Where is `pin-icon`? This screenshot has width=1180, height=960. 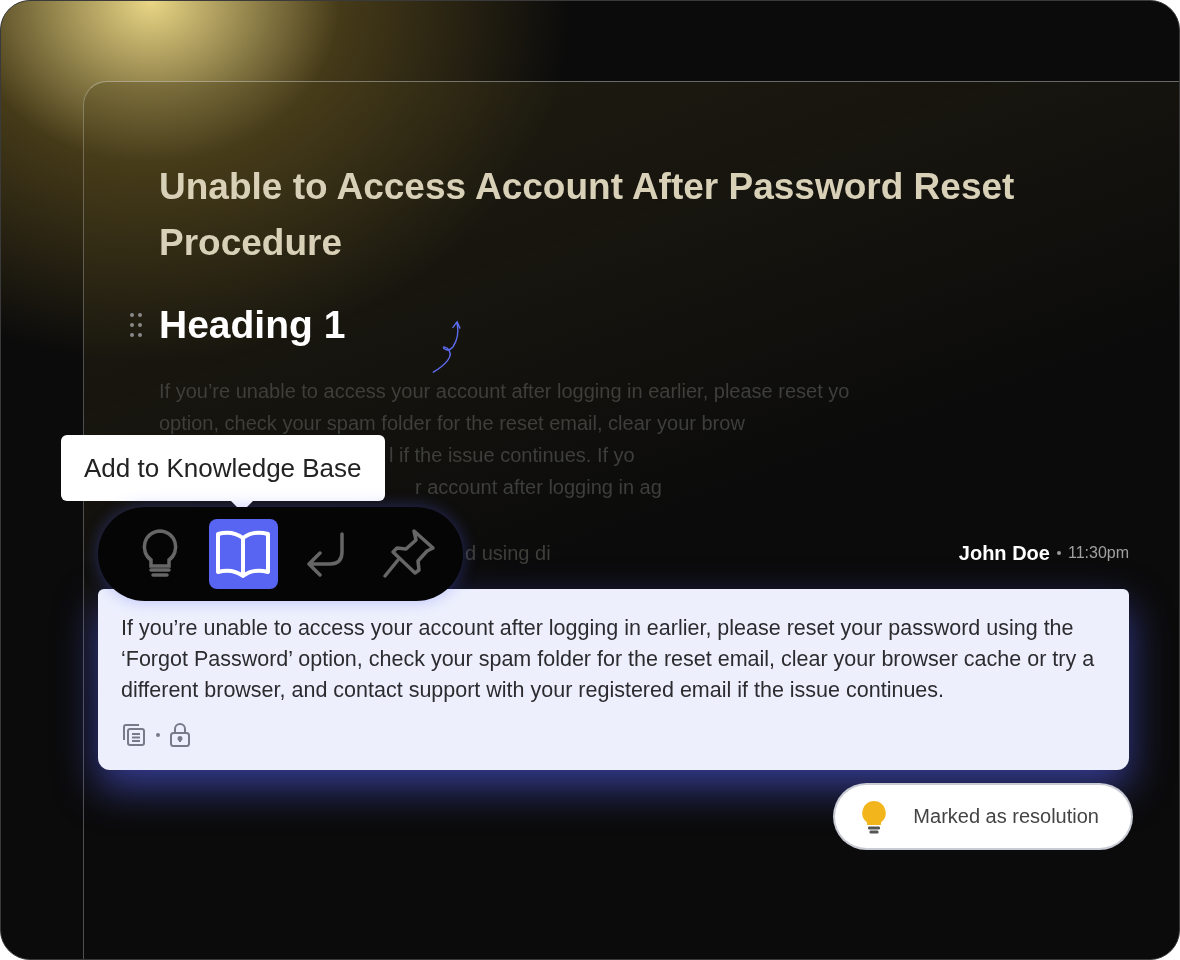
pin-icon is located at coordinates (408, 554).